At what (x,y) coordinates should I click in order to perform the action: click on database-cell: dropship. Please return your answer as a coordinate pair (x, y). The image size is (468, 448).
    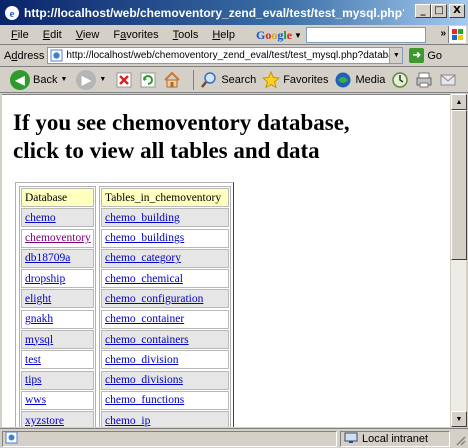
    Looking at the image, I should click on (57, 279).